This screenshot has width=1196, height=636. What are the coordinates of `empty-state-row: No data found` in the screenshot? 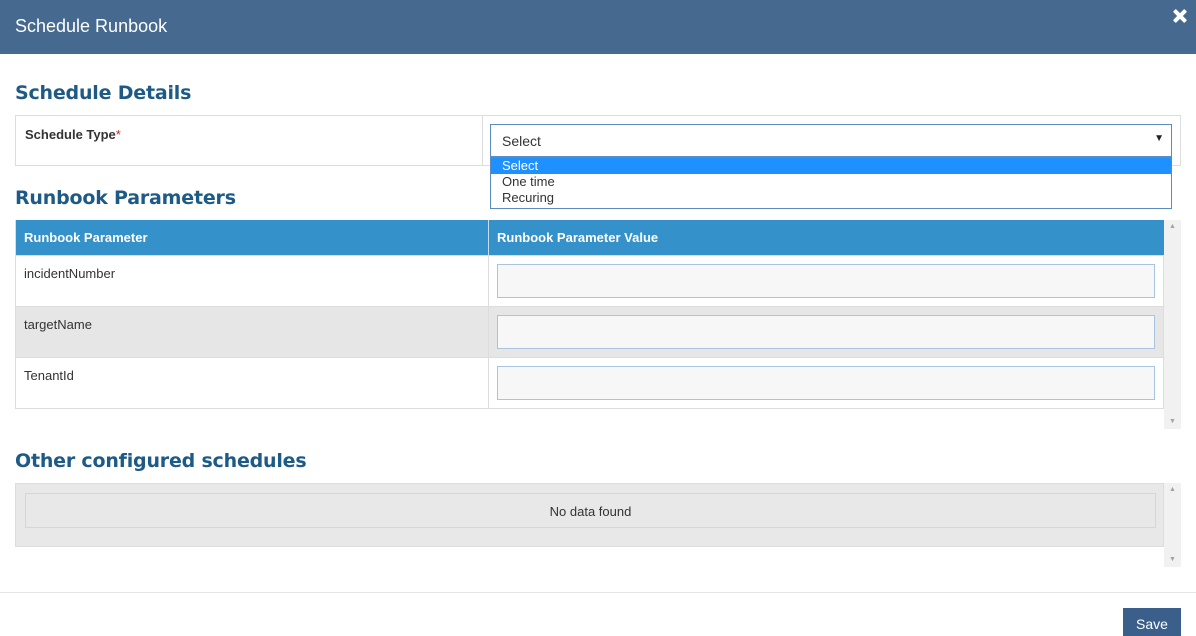 It's located at (590, 510).